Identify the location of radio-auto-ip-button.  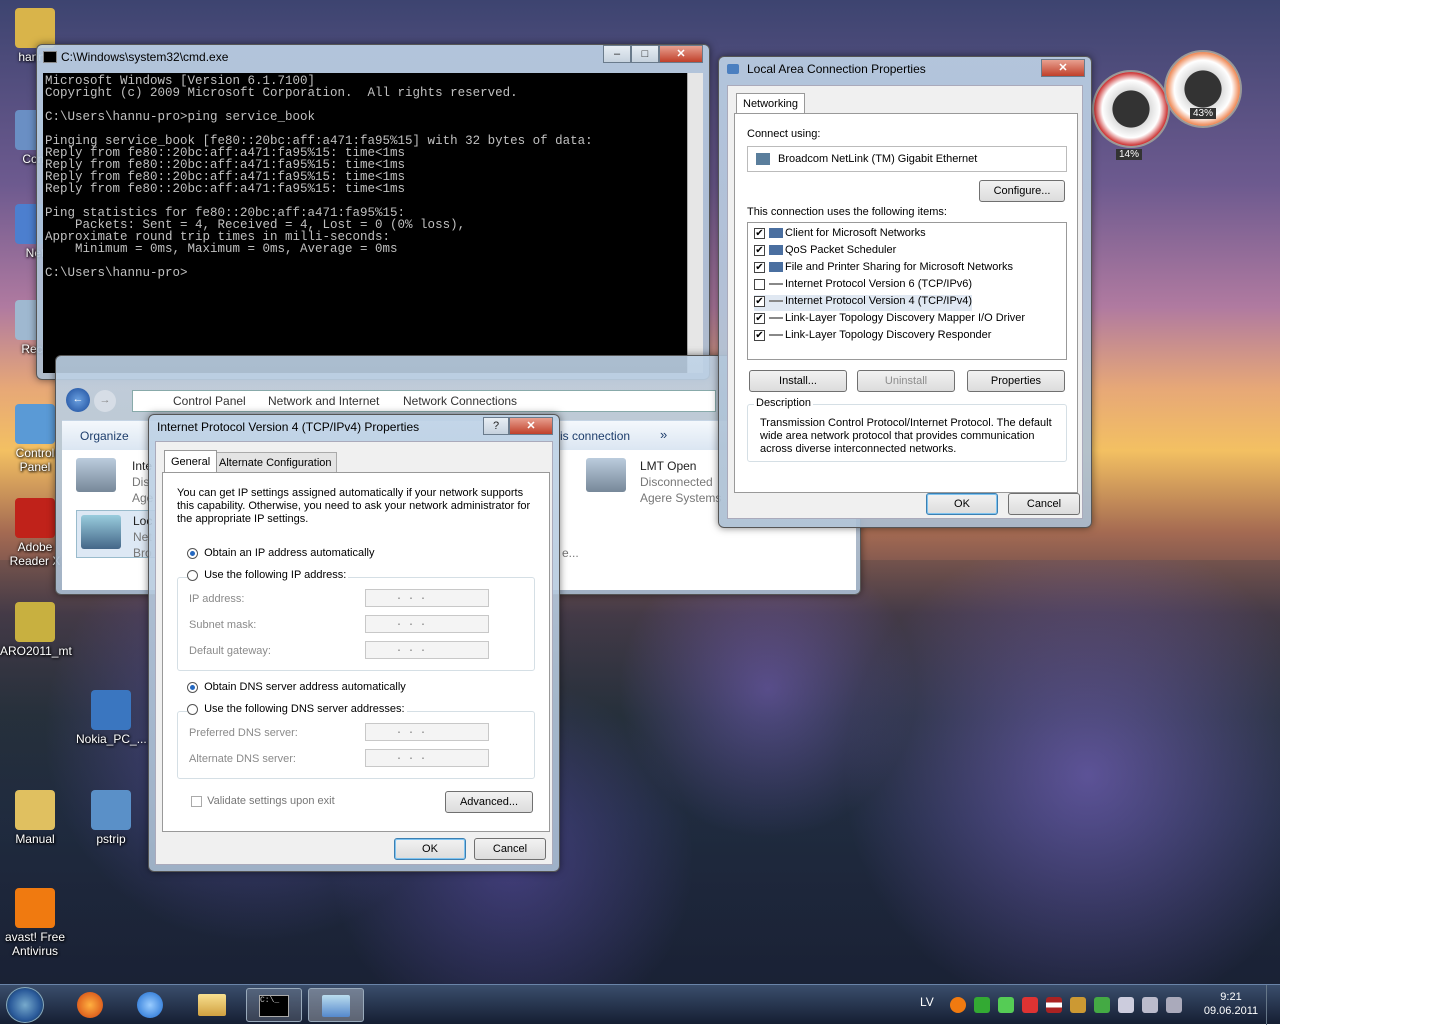
(192, 553).